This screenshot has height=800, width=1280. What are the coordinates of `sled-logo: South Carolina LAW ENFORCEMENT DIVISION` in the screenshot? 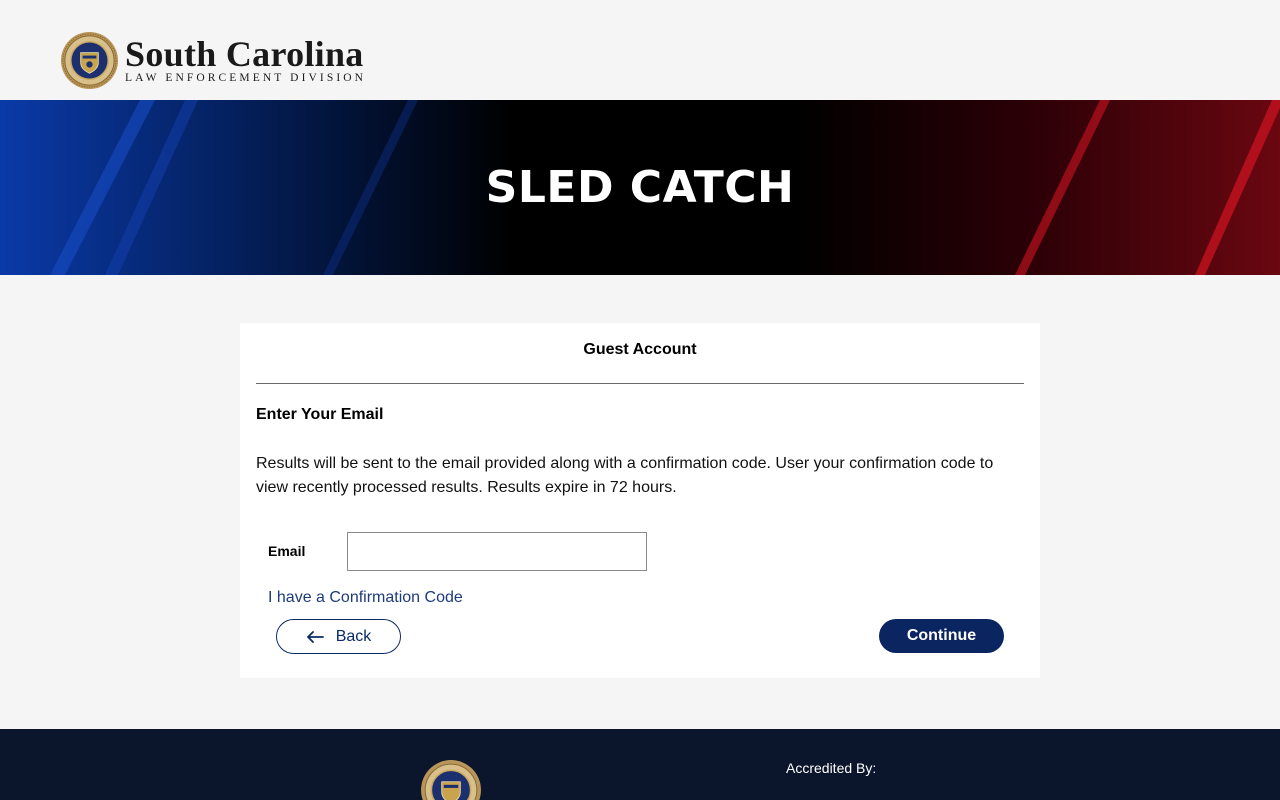 It's located at (213, 60).